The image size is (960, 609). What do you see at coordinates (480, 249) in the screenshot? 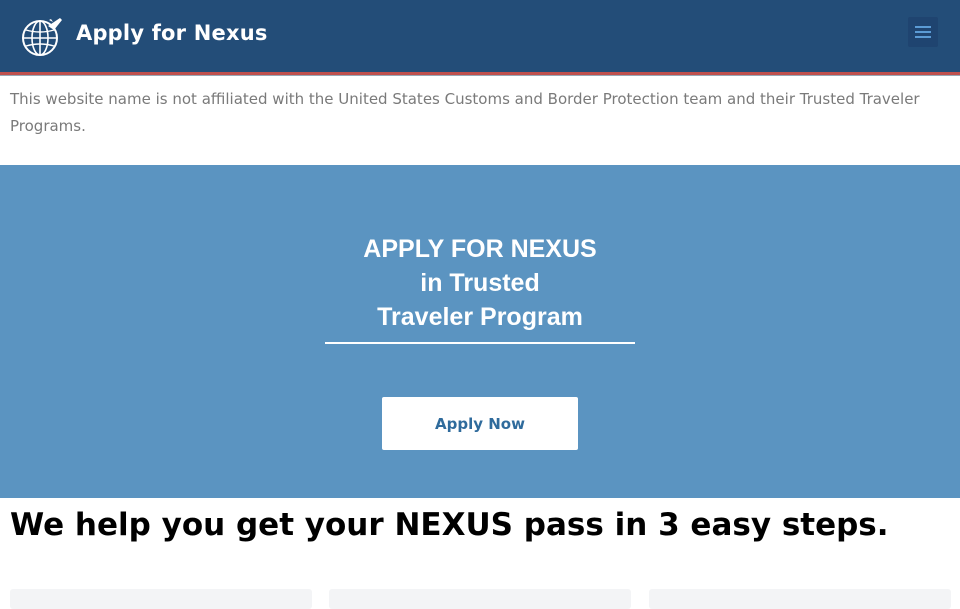
I see `hero-title-line: APPLY FOR NEXUS` at bounding box center [480, 249].